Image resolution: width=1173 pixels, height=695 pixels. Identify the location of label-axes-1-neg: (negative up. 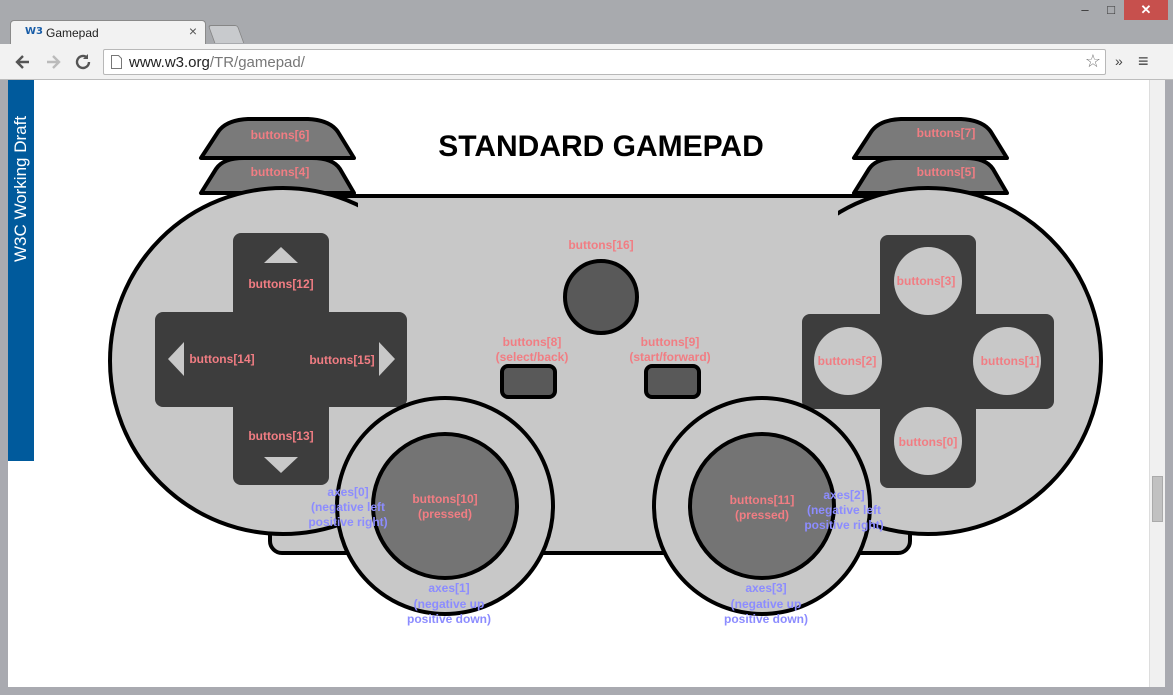
(449, 604).